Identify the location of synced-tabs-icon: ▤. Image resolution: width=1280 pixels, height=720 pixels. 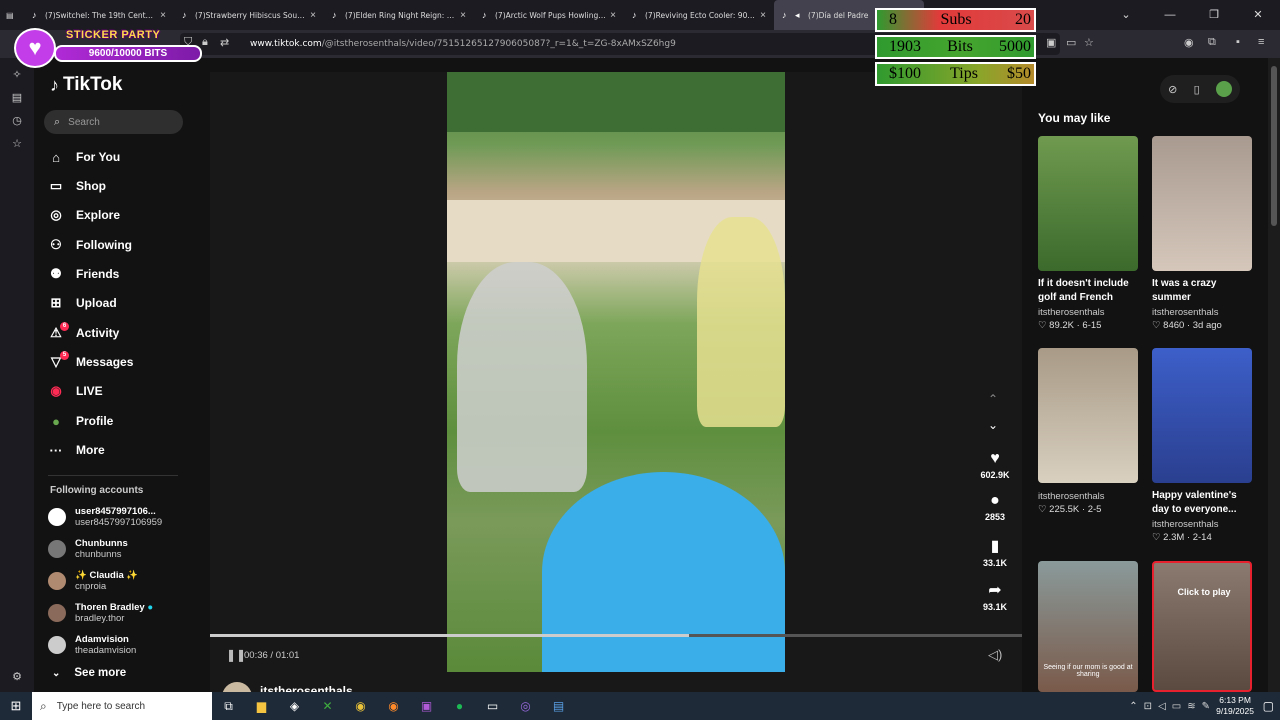
(17, 97).